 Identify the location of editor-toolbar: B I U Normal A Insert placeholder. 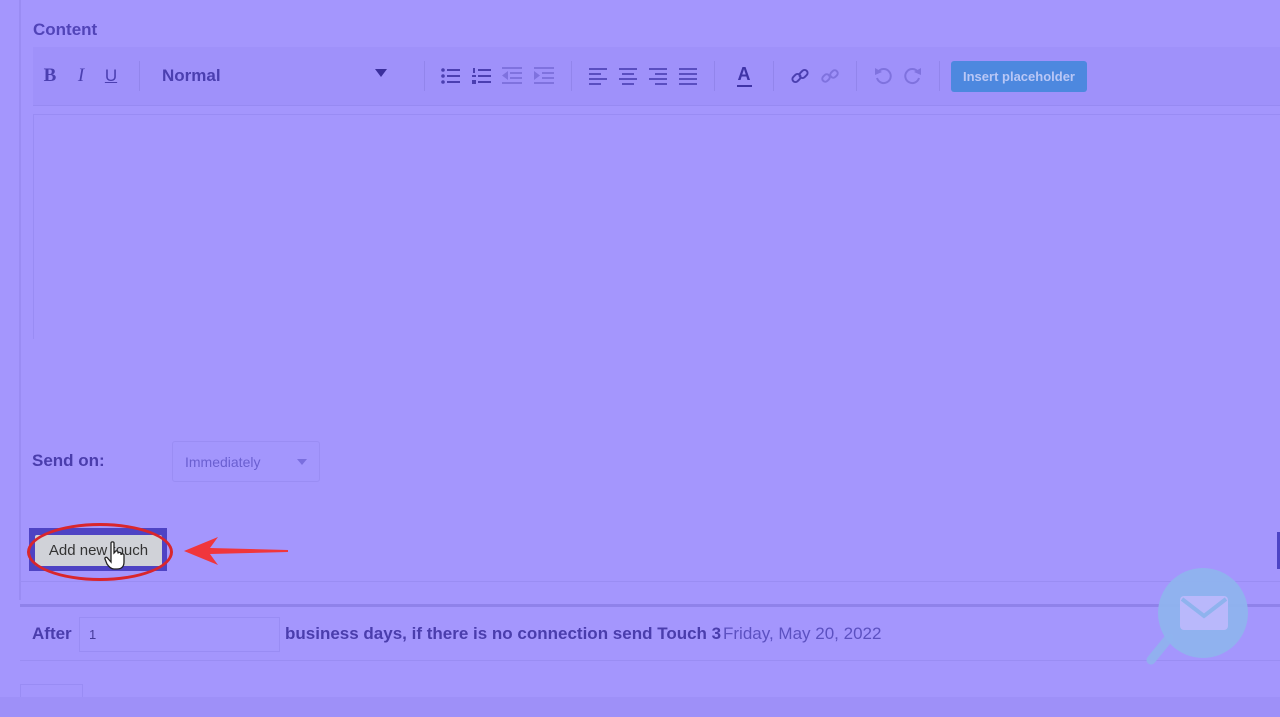
(656, 76).